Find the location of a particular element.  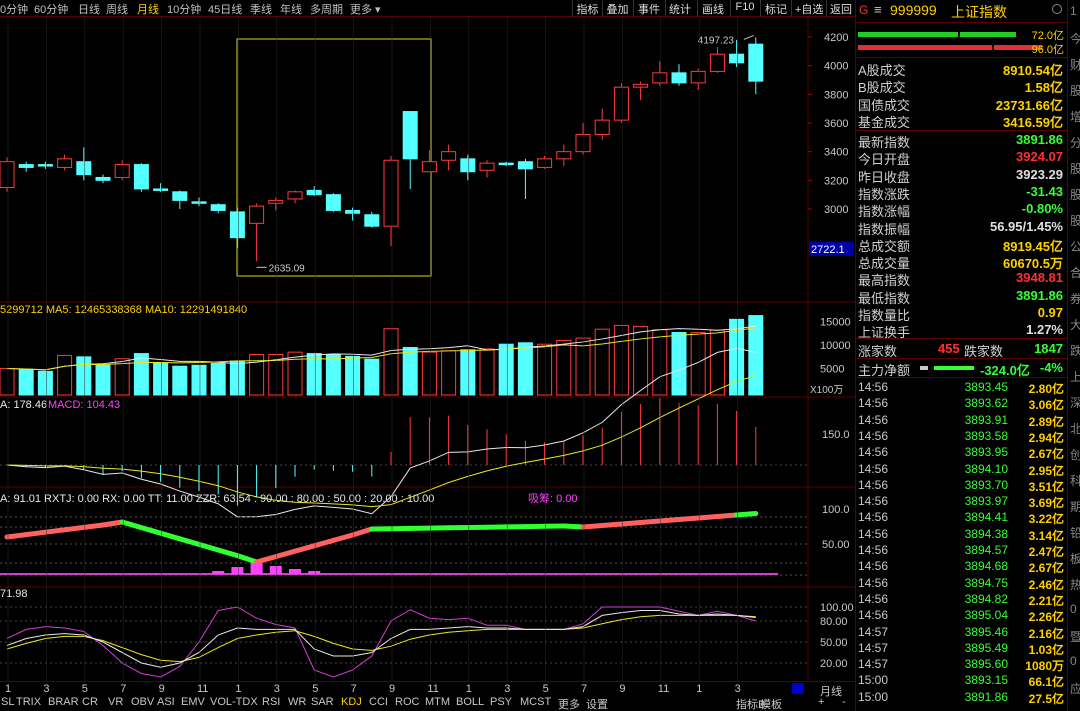

indicator-tab-17: PSY is located at coordinates (501, 703).